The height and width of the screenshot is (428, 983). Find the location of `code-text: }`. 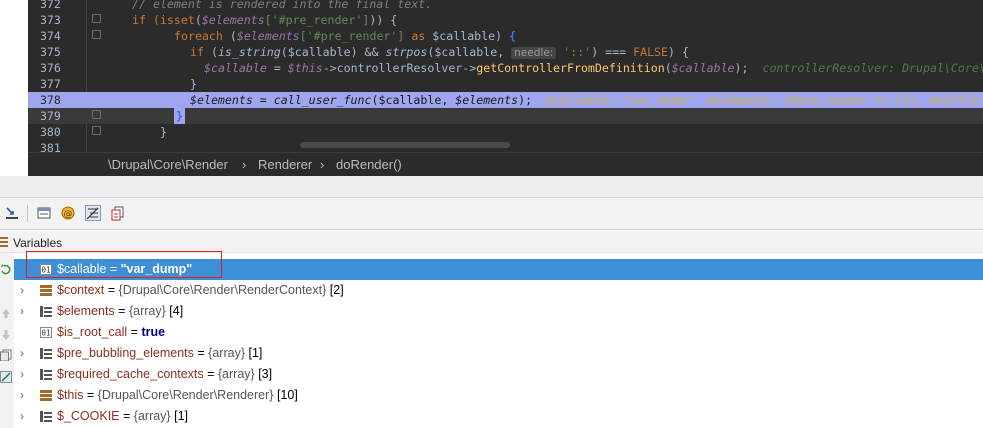

code-text: } is located at coordinates (163, 132).